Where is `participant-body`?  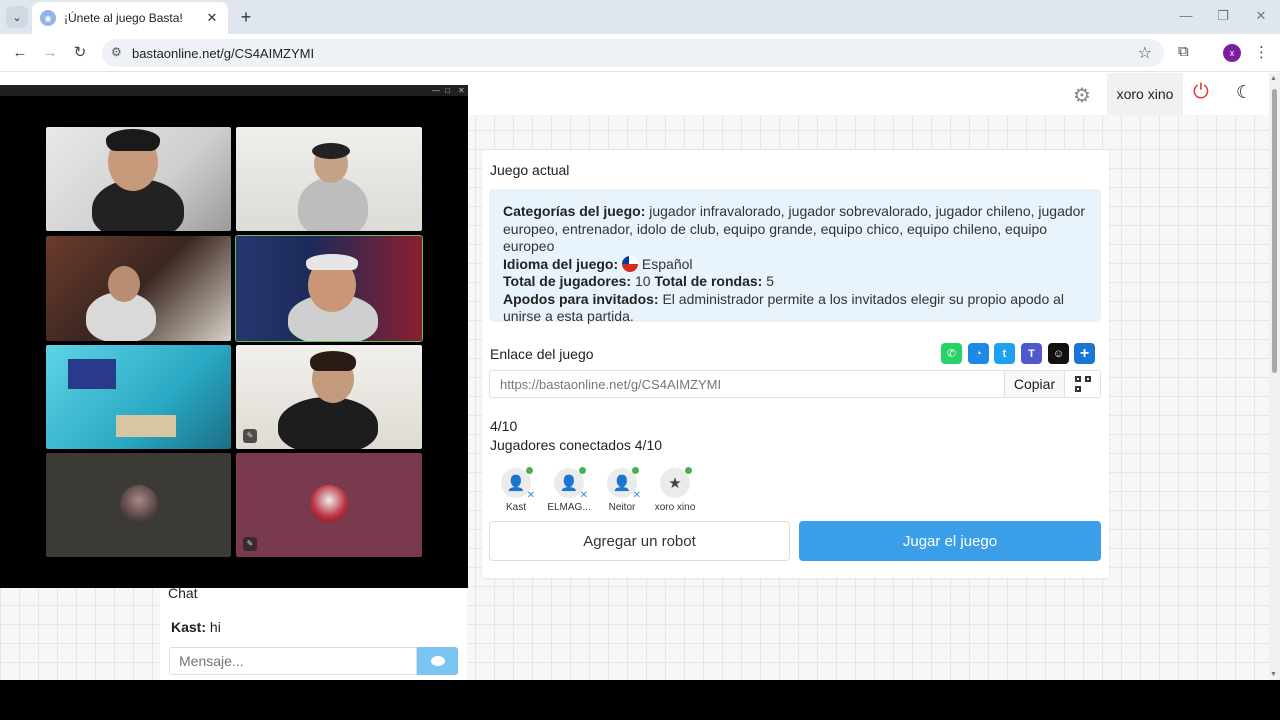 participant-body is located at coordinates (333, 204).